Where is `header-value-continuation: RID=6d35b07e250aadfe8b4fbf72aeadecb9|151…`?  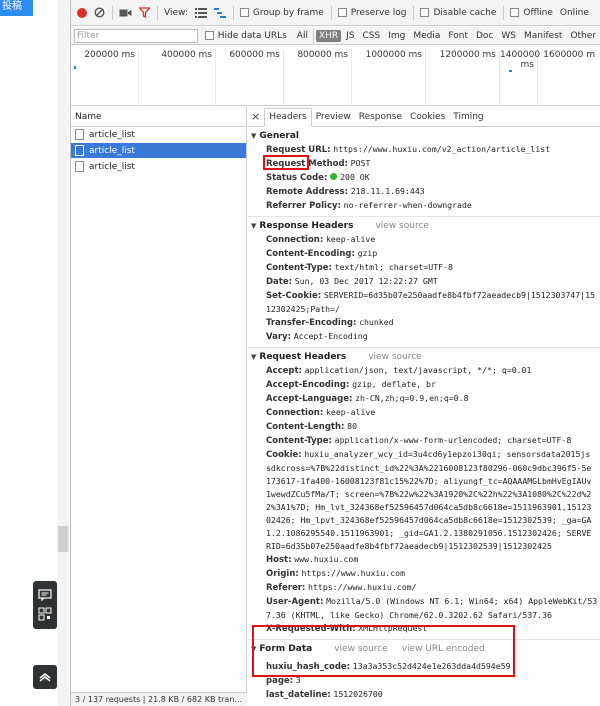 header-value-continuation: RID=6d35b07e250aadfe8b4fbf72aeadecb9|151… is located at coordinates (409, 546).